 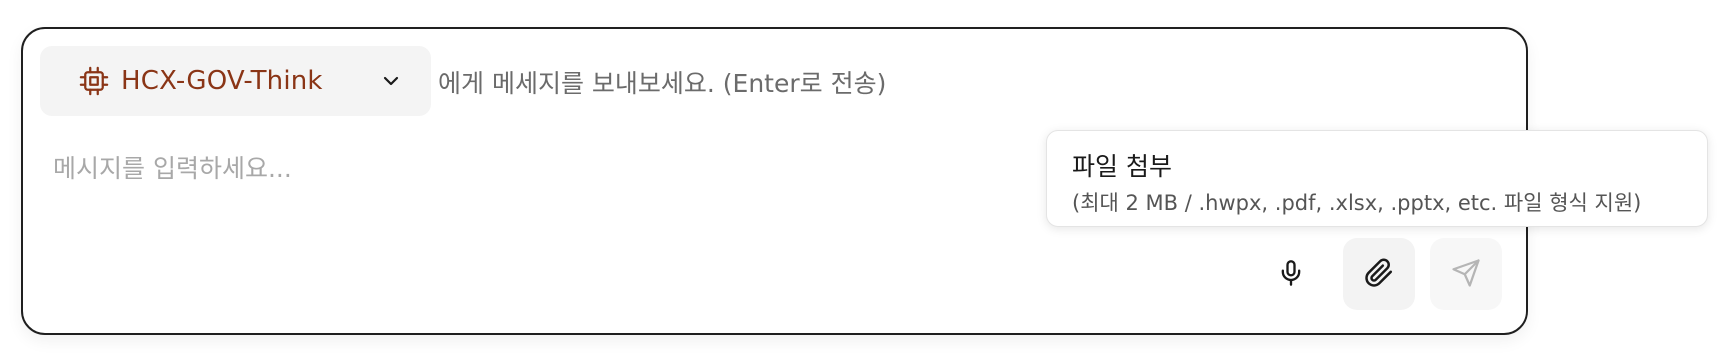 I want to click on tooltip-title: 파일 첨부, so click(x=1122, y=166).